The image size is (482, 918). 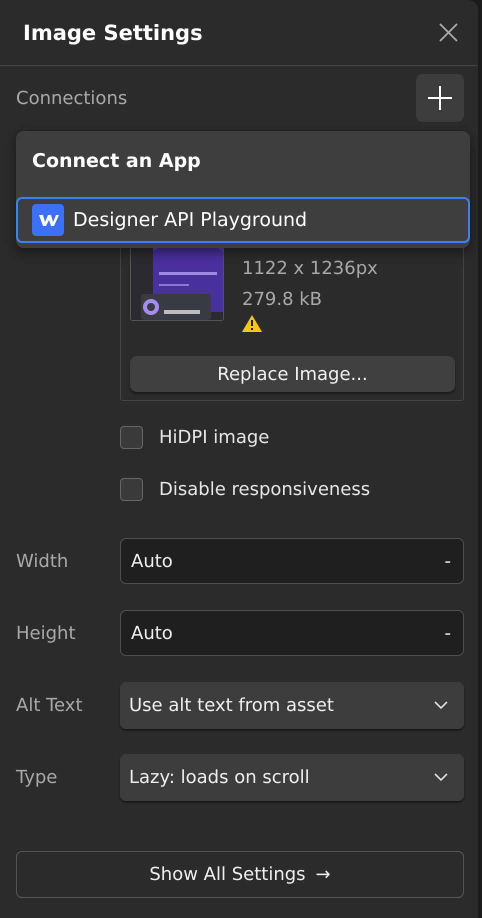 I want to click on app-logo-icon, so click(x=48, y=220).